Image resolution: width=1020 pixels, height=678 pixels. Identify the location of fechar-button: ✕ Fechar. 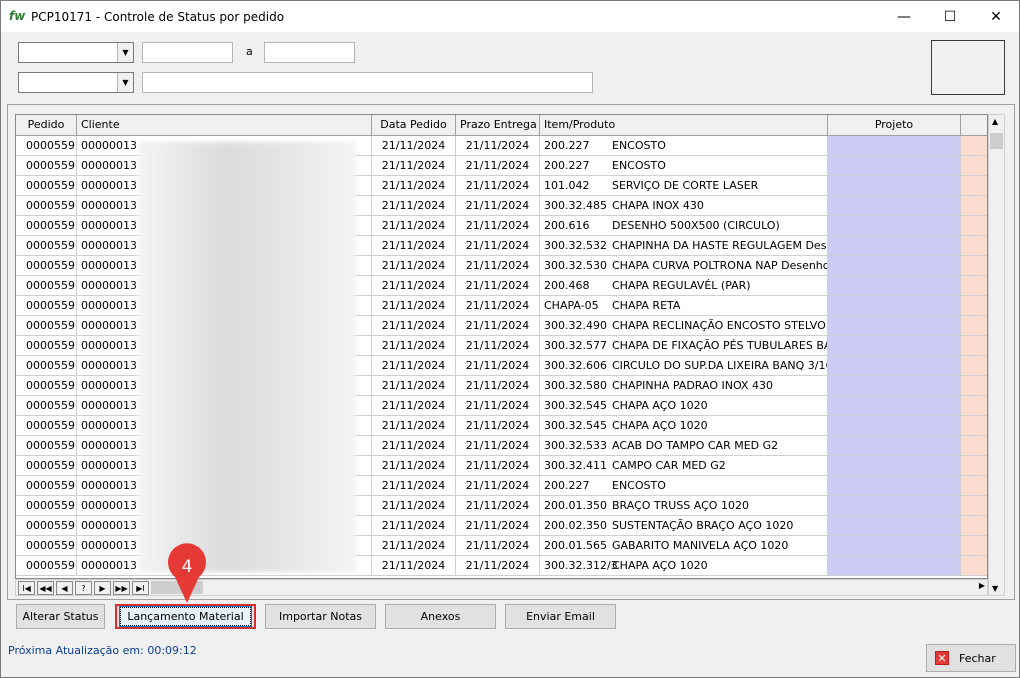
(971, 658).